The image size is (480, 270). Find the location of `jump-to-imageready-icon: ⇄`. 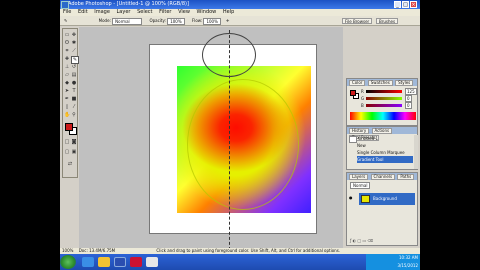

jump-to-imageready-icon: ⇄ is located at coordinates (70, 164).